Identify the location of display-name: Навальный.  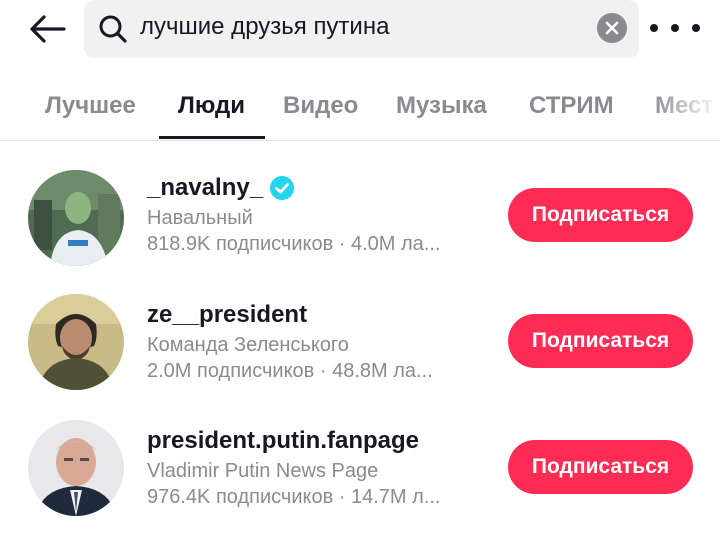
(200, 218).